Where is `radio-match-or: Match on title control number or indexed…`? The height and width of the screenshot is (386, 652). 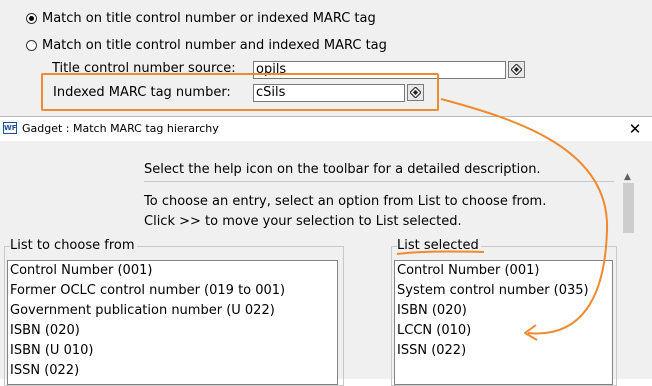
radio-match-or: Match on title control number or indexed… is located at coordinates (201, 18).